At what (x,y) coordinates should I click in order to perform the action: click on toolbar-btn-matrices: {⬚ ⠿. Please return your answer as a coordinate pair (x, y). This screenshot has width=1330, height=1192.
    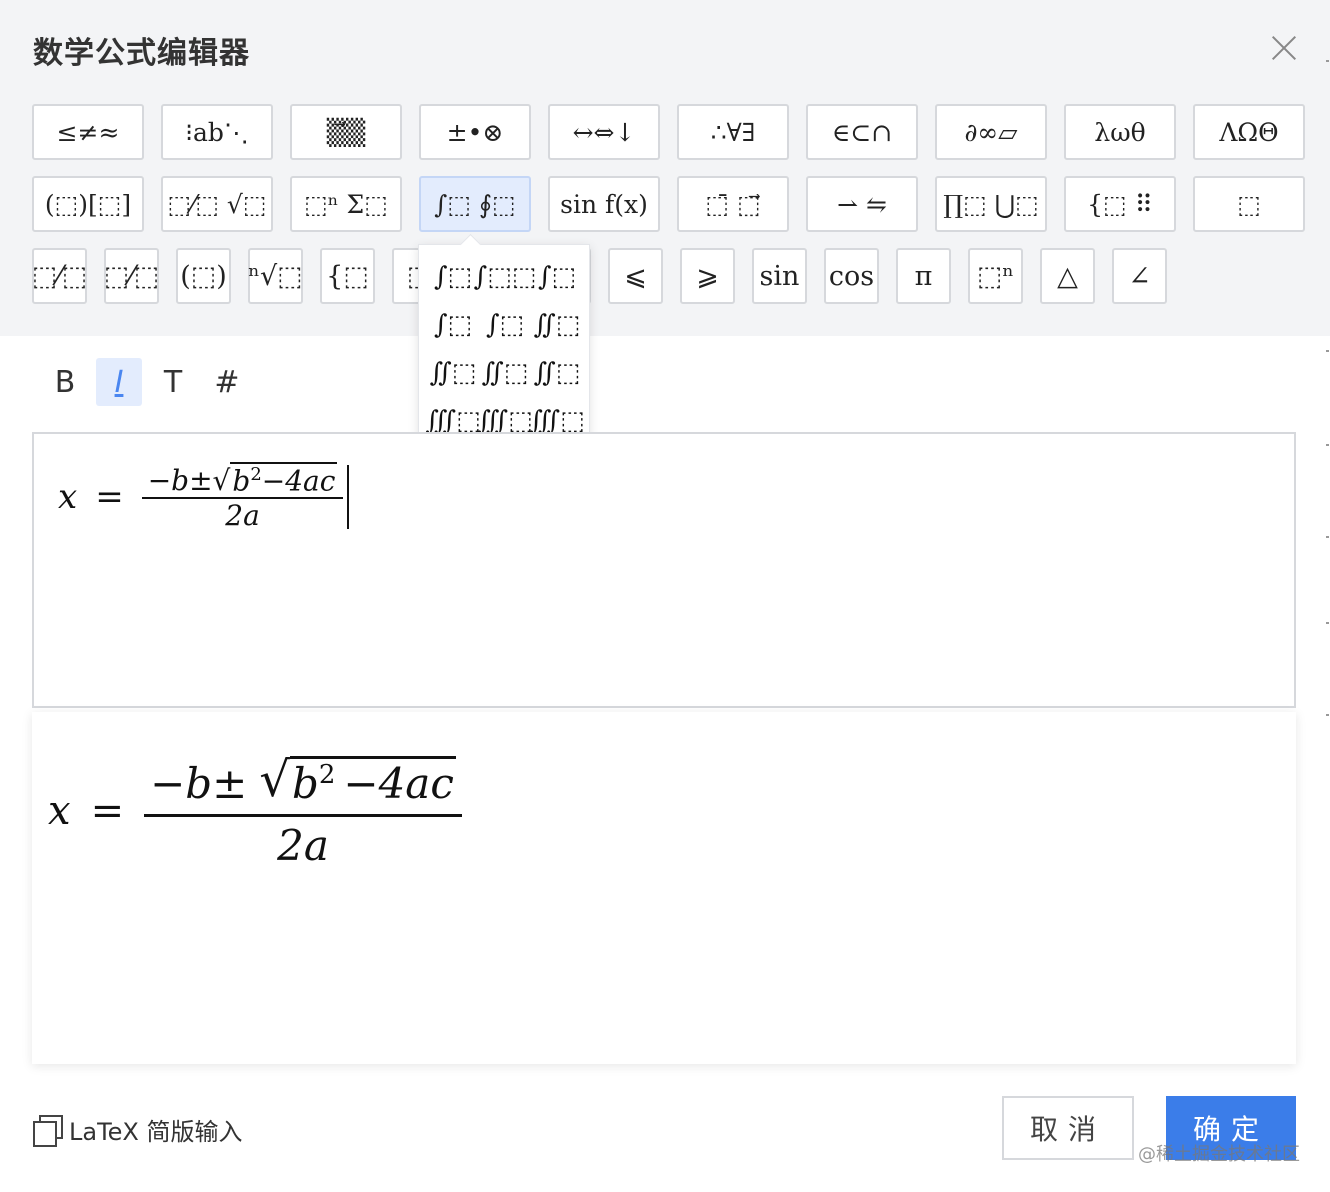
    Looking at the image, I should click on (1120, 204).